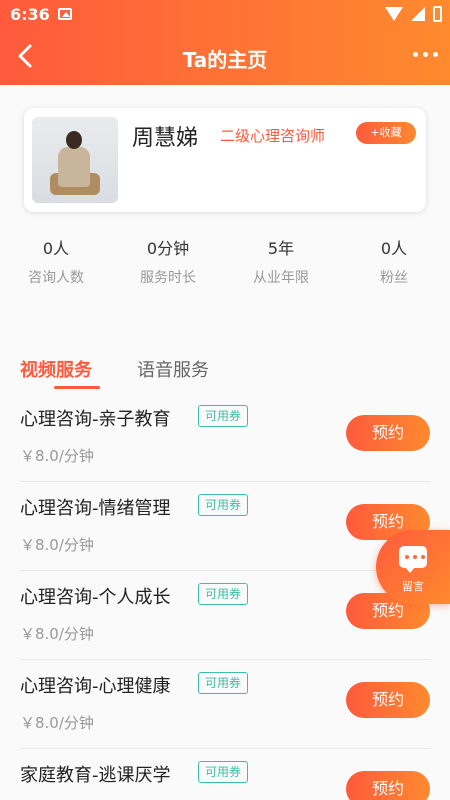 This screenshot has width=450, height=800. I want to click on service-title: 心理咨询-个人成长, so click(95, 597).